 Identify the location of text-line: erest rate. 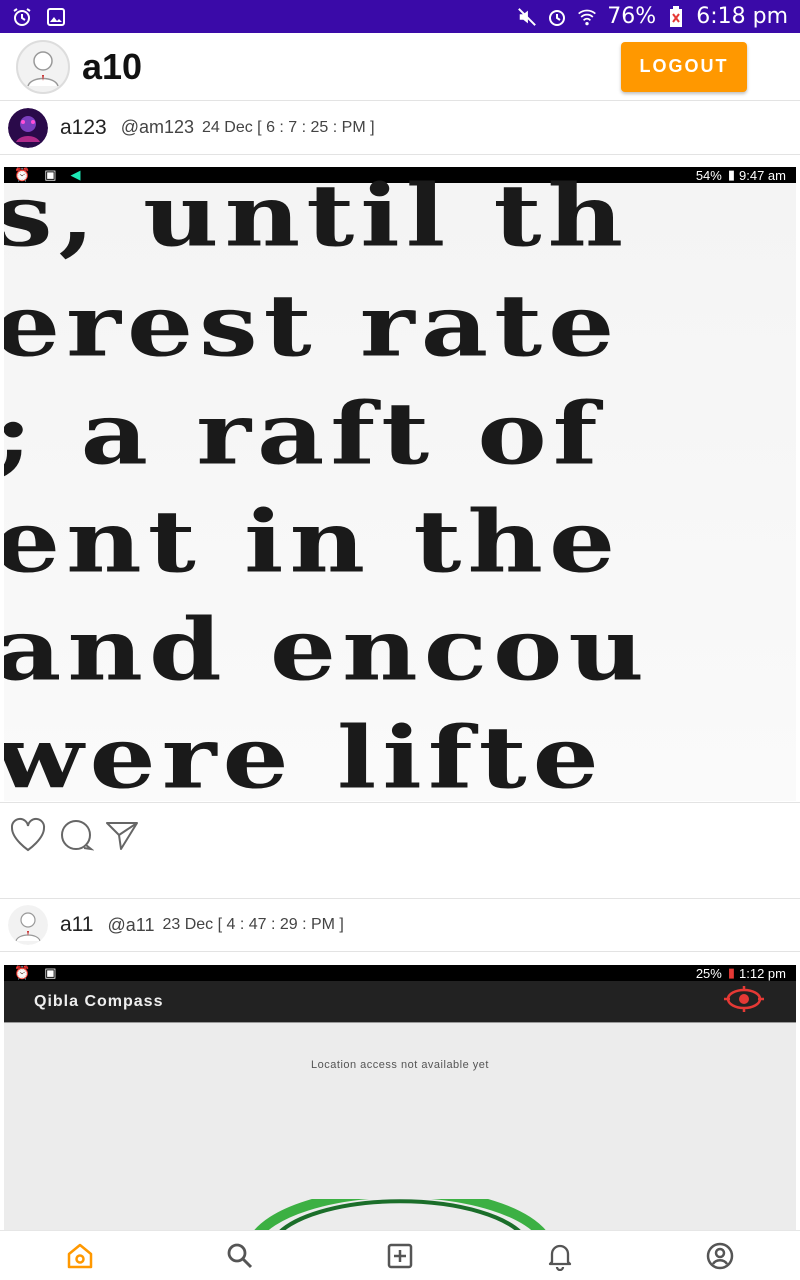
(312, 325).